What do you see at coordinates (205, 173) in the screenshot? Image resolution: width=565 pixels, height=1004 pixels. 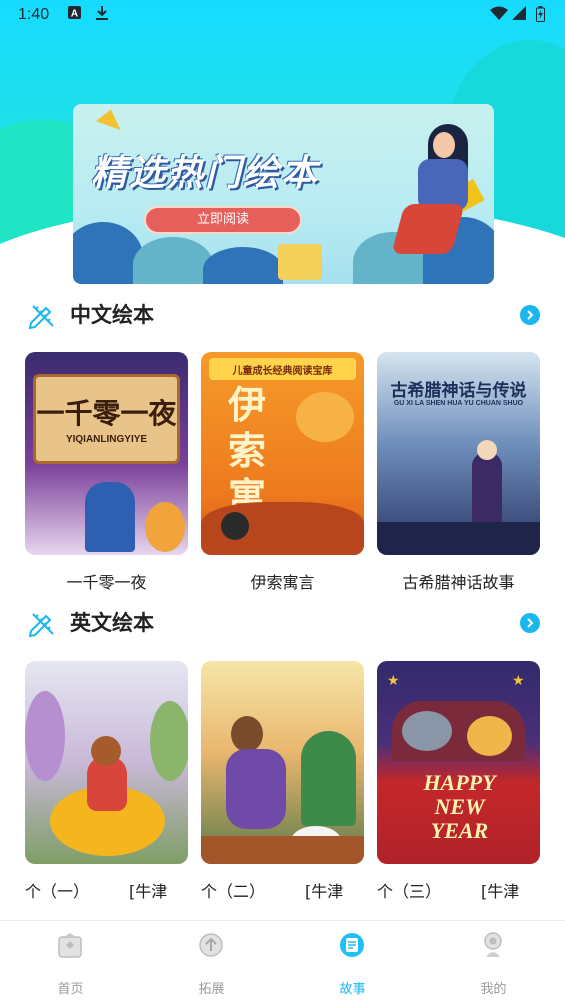 I see `banner-title: 精选热门绘本` at bounding box center [205, 173].